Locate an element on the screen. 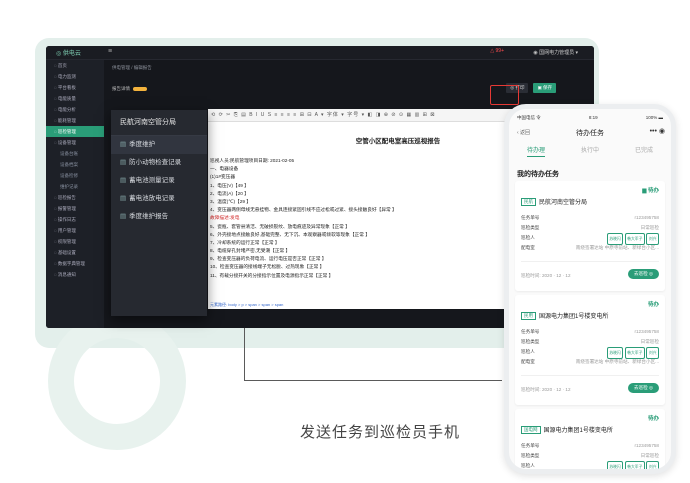 The image size is (690, 483). status-bar: 中国电信 令 8:19 100% ▬ is located at coordinates (590, 118).